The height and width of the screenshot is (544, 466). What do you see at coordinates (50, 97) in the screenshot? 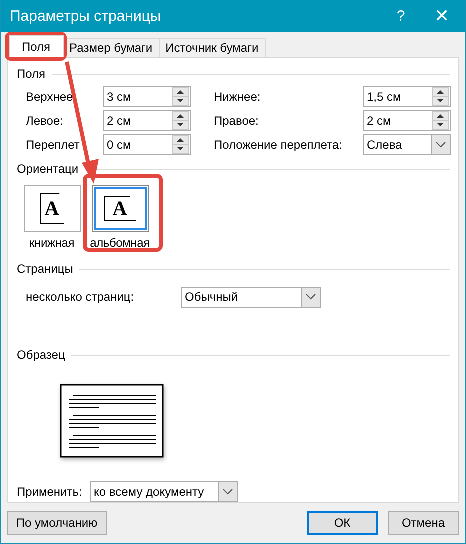
I see `field-label: Верхнее` at bounding box center [50, 97].